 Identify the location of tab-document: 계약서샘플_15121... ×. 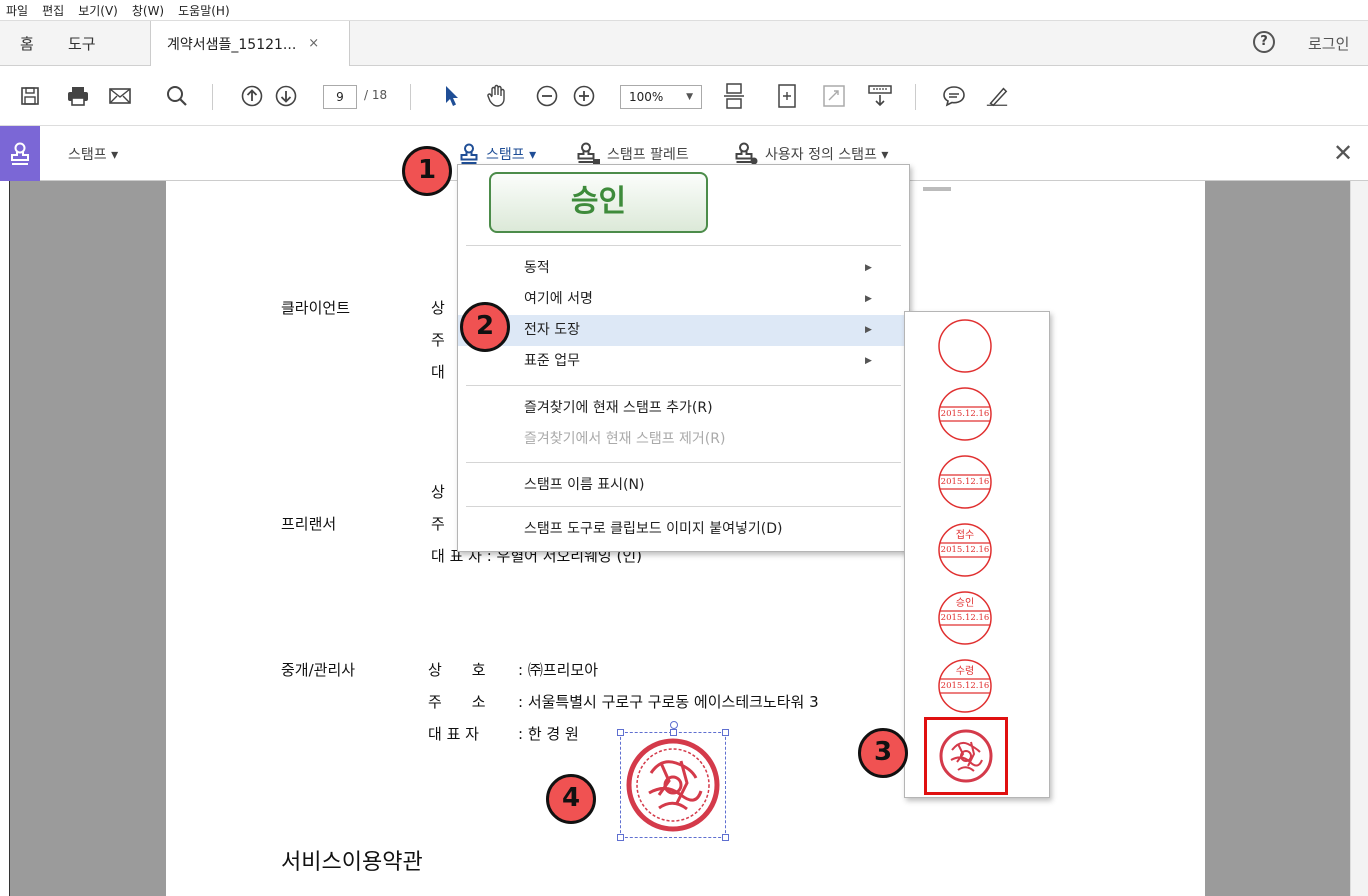
(250, 43).